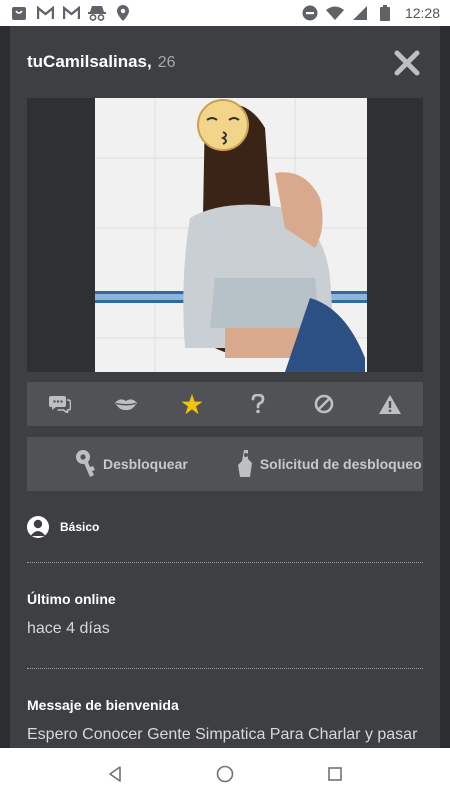  I want to click on wifi-icon, so click(334, 13).